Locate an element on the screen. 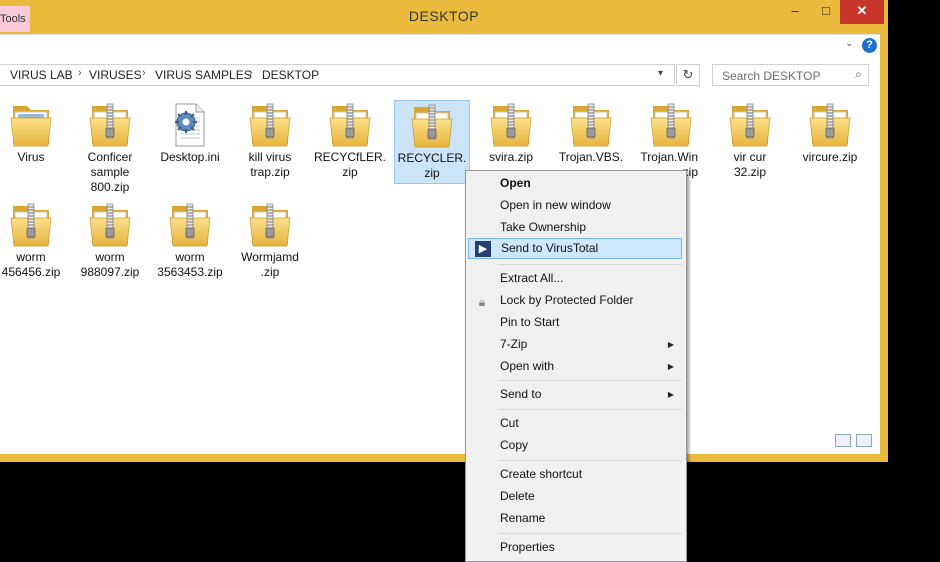  window-title: DESKTOP is located at coordinates (444, 16).